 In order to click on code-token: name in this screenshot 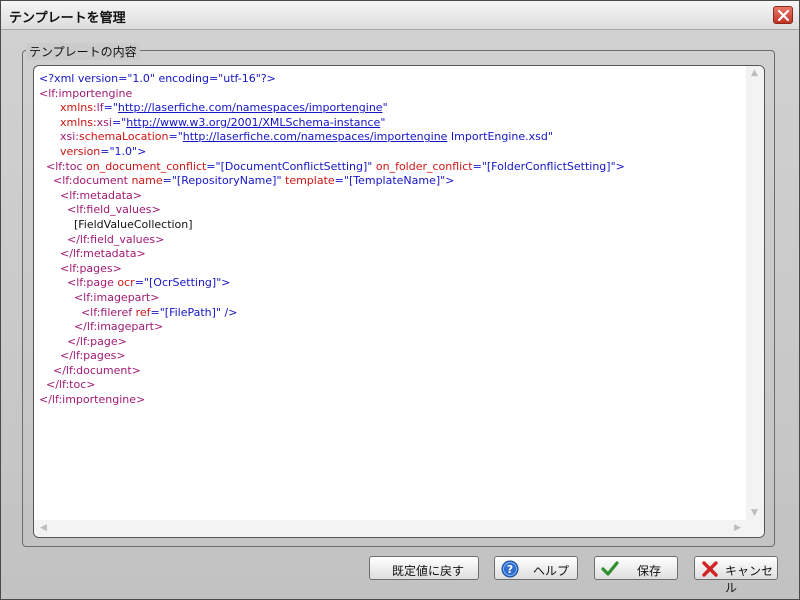, I will do `click(147, 181)`.